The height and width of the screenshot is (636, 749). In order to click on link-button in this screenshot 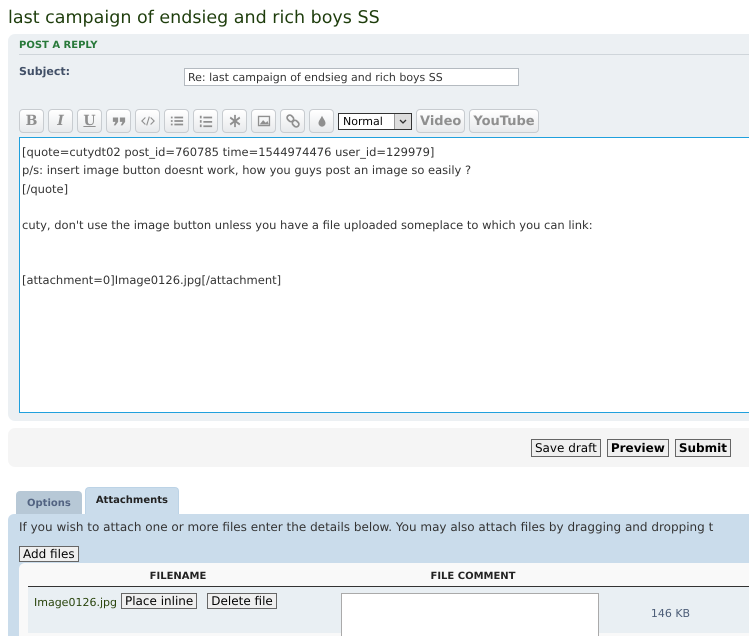, I will do `click(292, 121)`.